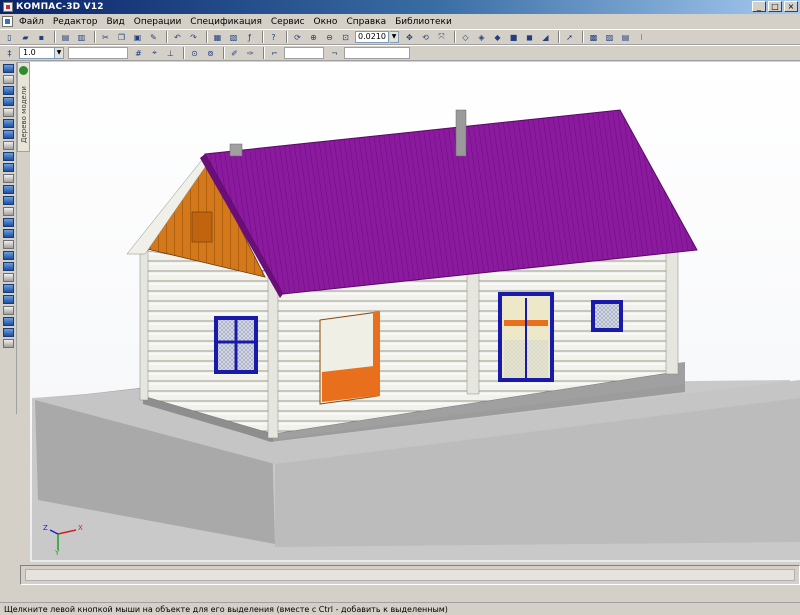 This screenshot has width=800, height=615. What do you see at coordinates (423, 22) in the screenshot?
I see `menu-libraries: Библиотеки` at bounding box center [423, 22].